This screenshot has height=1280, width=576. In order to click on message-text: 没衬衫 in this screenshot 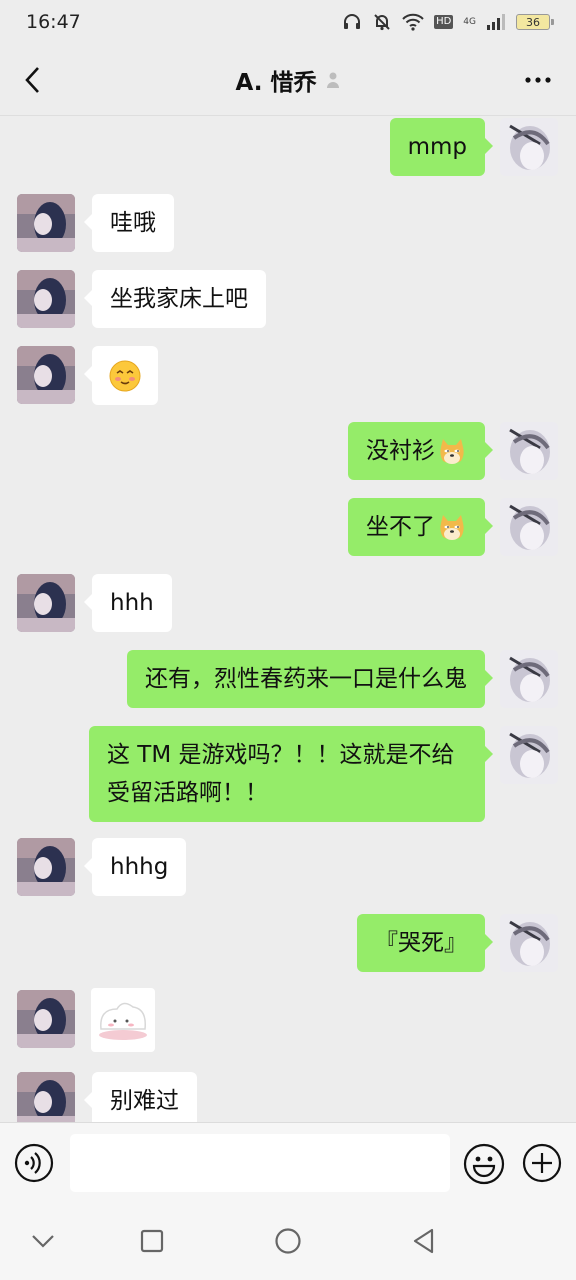, I will do `click(400, 451)`.